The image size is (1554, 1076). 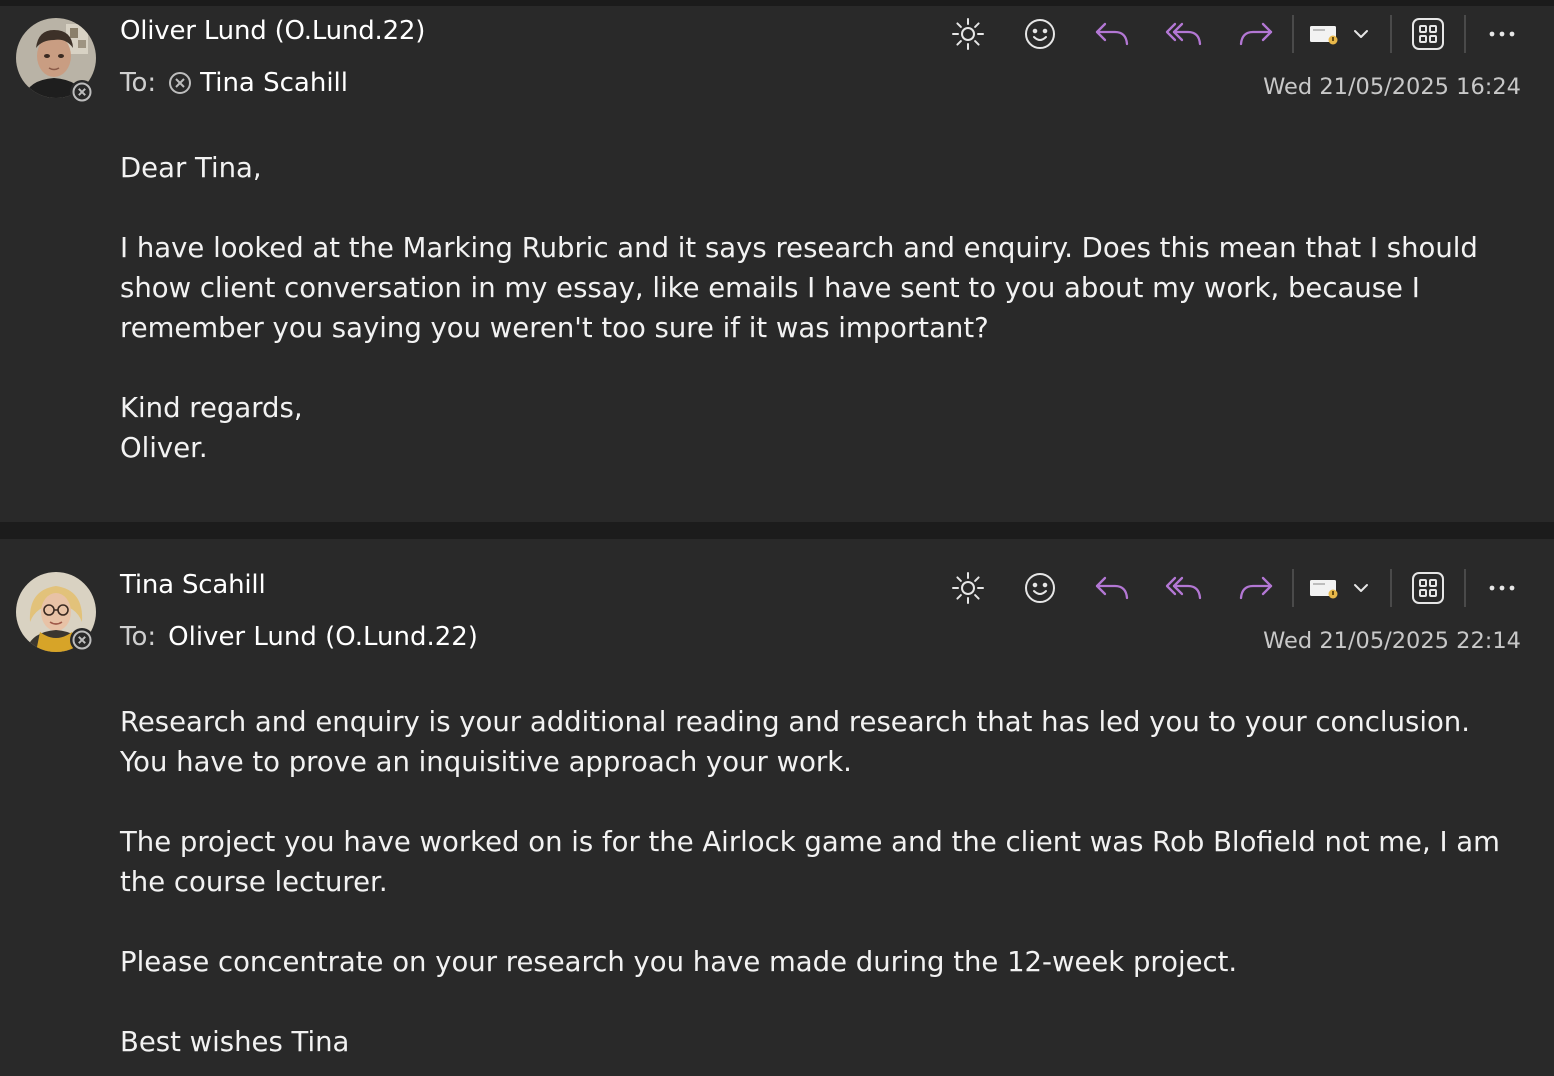 I want to click on message-date: Wed 21/05/2025 16:24, so click(x=1392, y=87).